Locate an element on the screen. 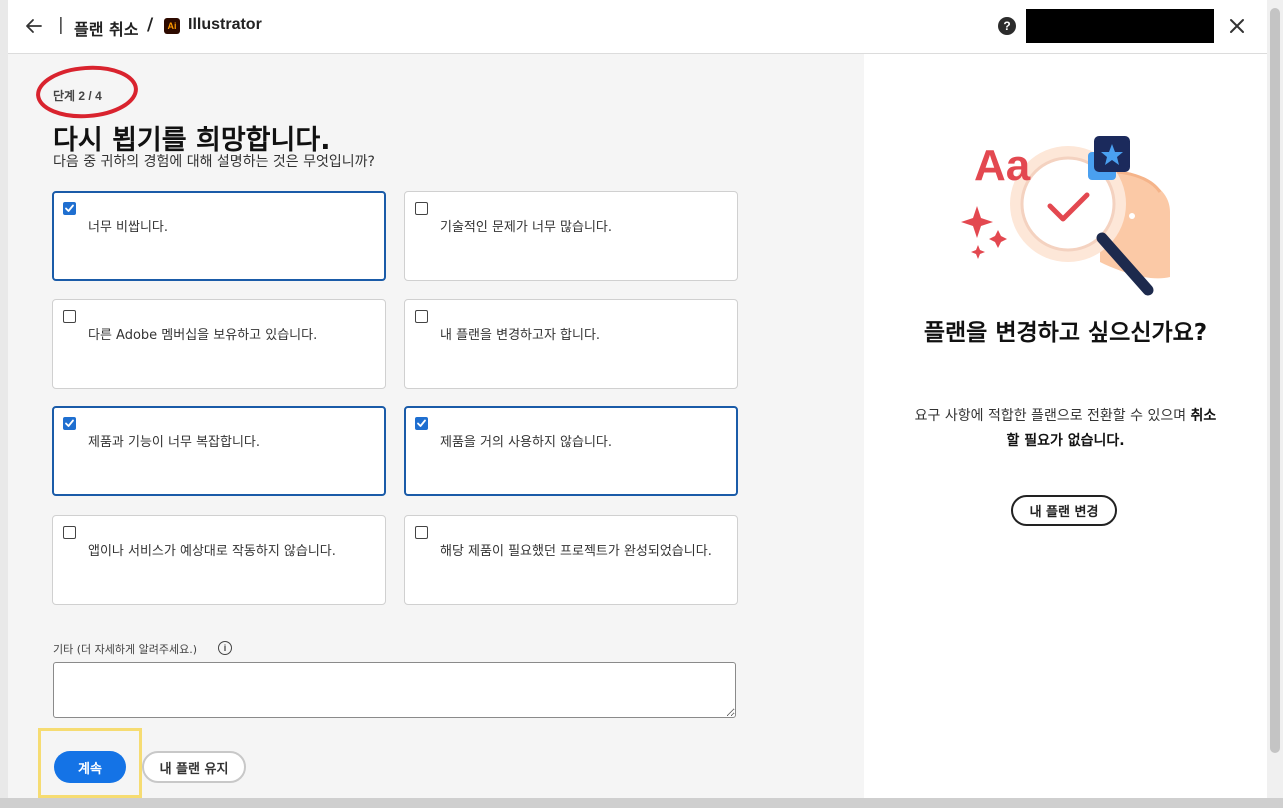 This screenshot has width=1283, height=808. option-not-working: 앱이나 서비스가 예상대로 작동하지 않습니다. is located at coordinates (219, 560).